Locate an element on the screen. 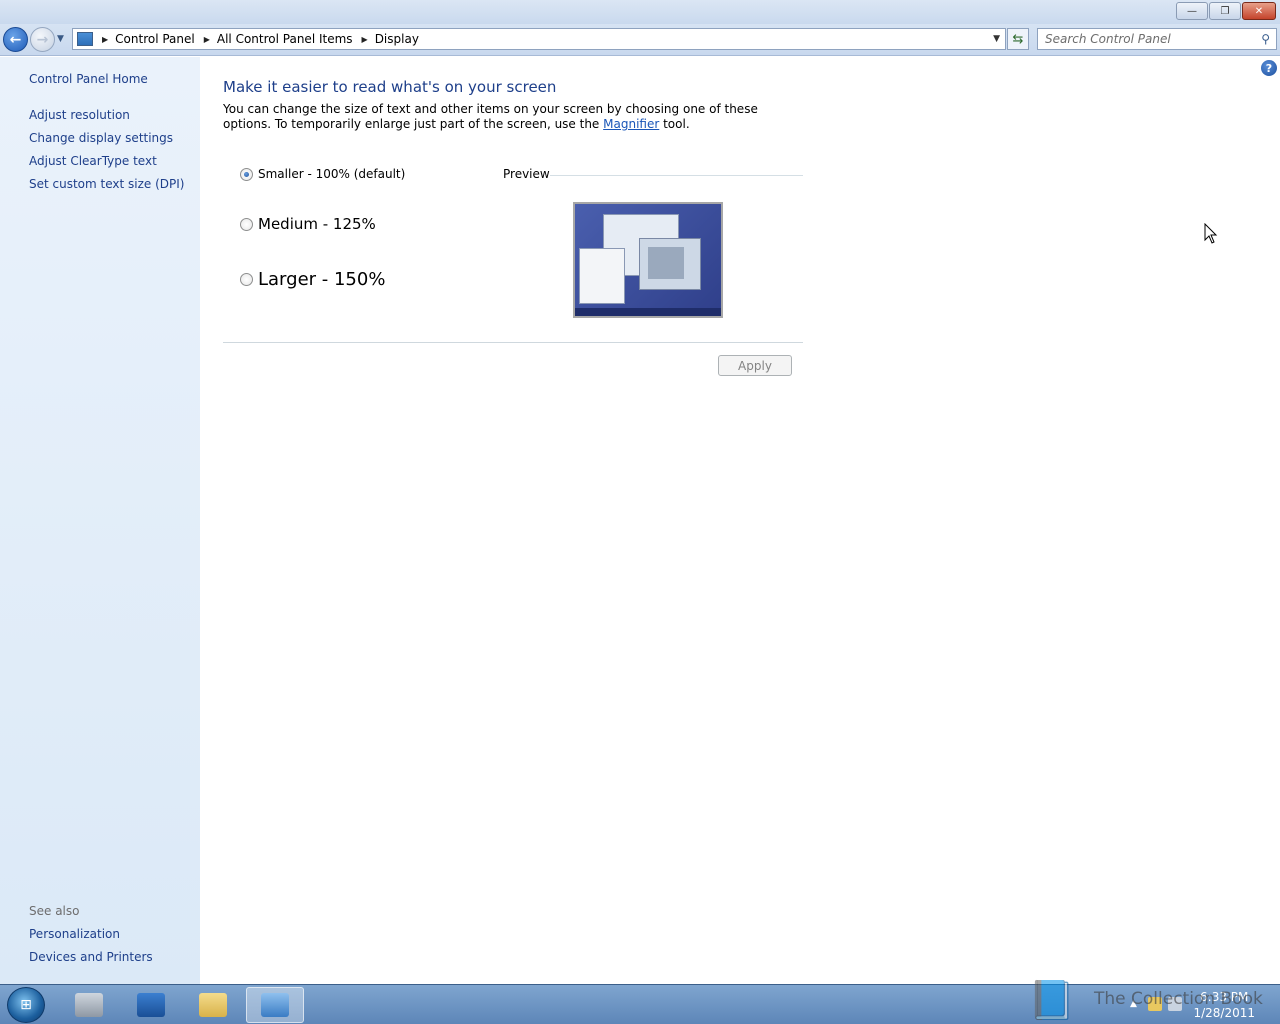 The width and height of the screenshot is (1280, 1024). control-panel-icon is located at coordinates (85, 39).